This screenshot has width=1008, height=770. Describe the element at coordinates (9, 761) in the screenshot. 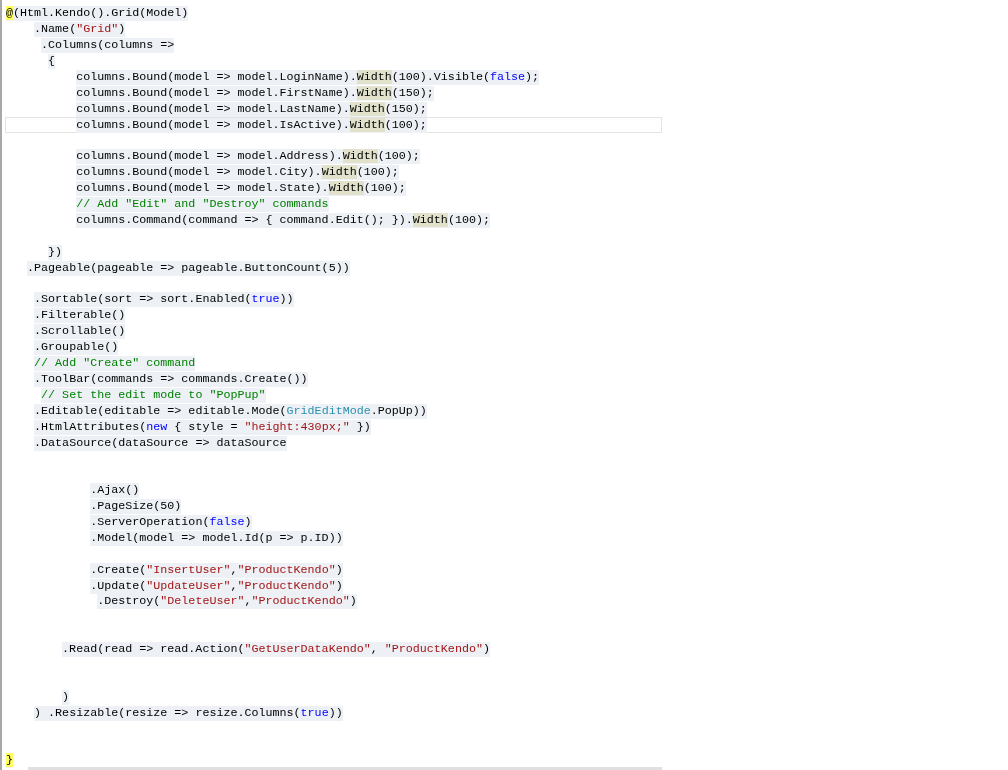

I see `brace-match-highlight: }` at that location.